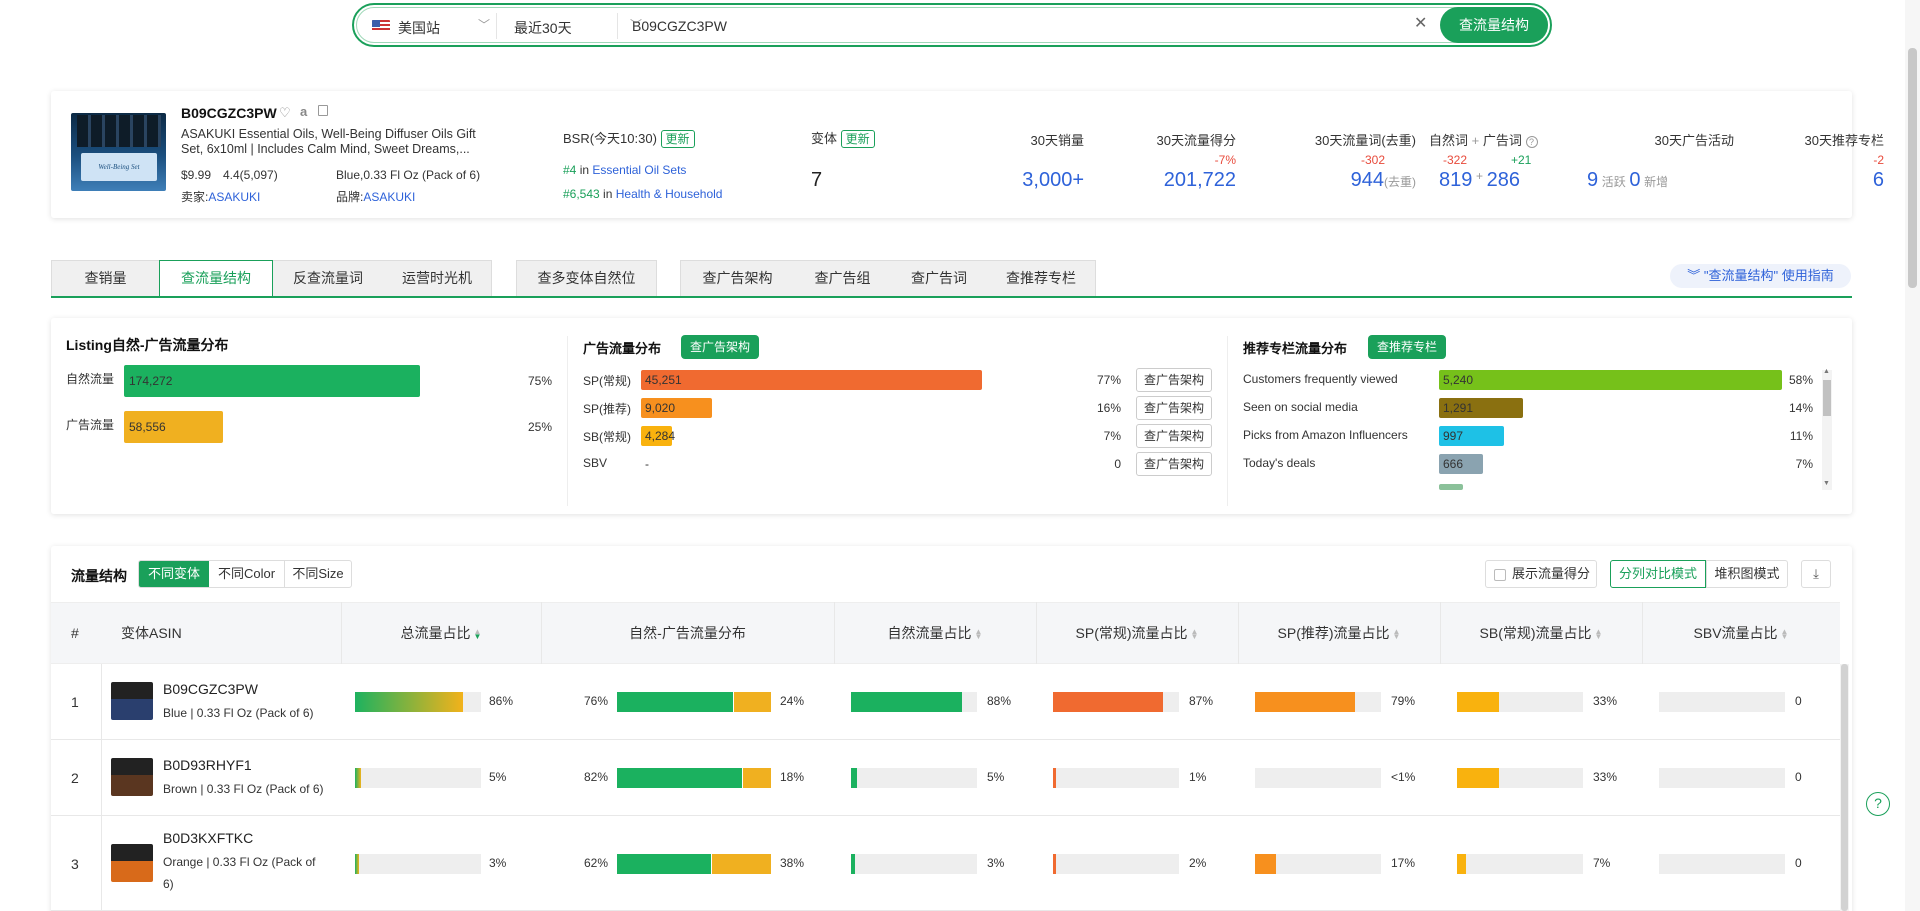  What do you see at coordinates (1826, 483) in the screenshot?
I see `scroll-down-icon: ▼` at bounding box center [1826, 483].